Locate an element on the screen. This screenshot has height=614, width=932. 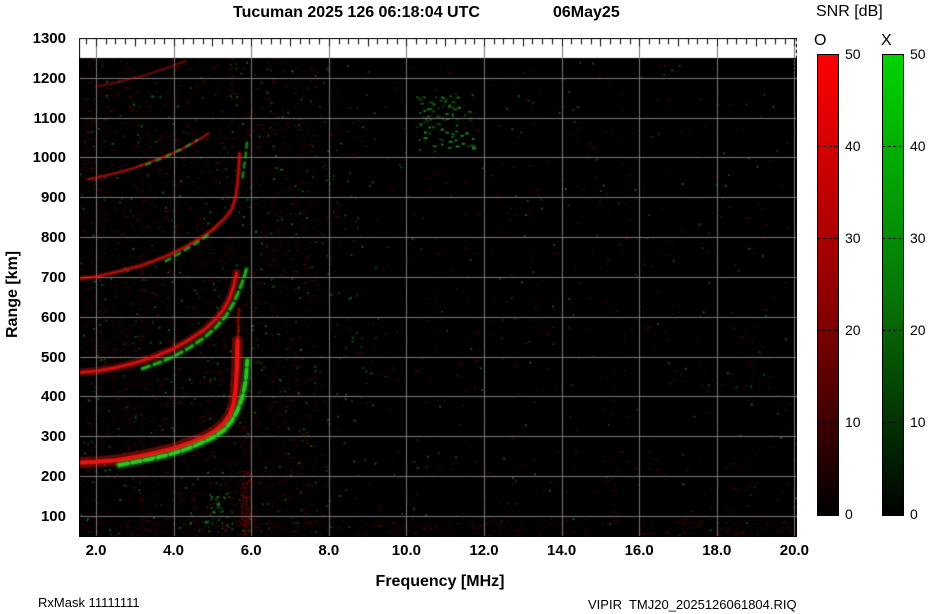
colorbar-tick-label-o: 50 is located at coordinates (853, 54).